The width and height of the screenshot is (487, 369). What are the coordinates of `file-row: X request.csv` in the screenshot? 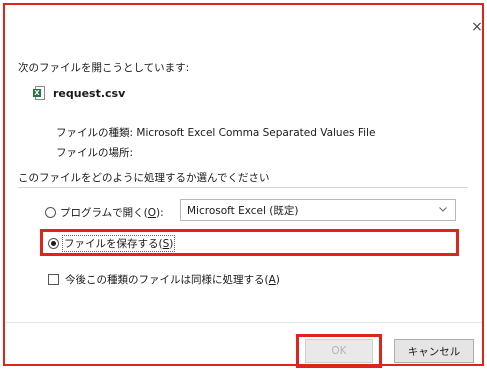 It's located at (79, 93).